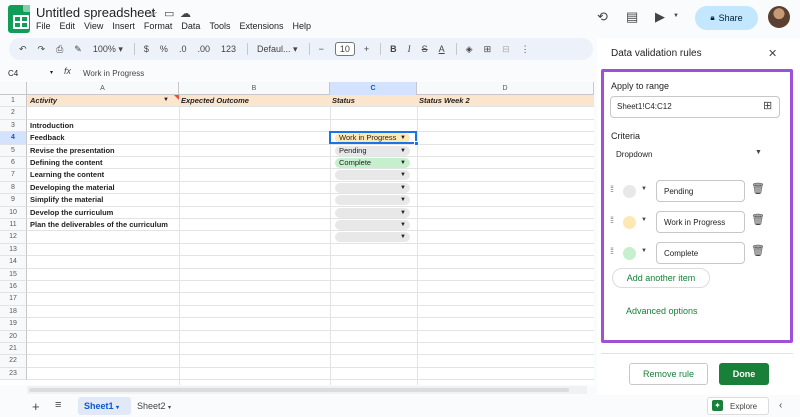  I want to click on borders-icon: ⊞, so click(488, 49).